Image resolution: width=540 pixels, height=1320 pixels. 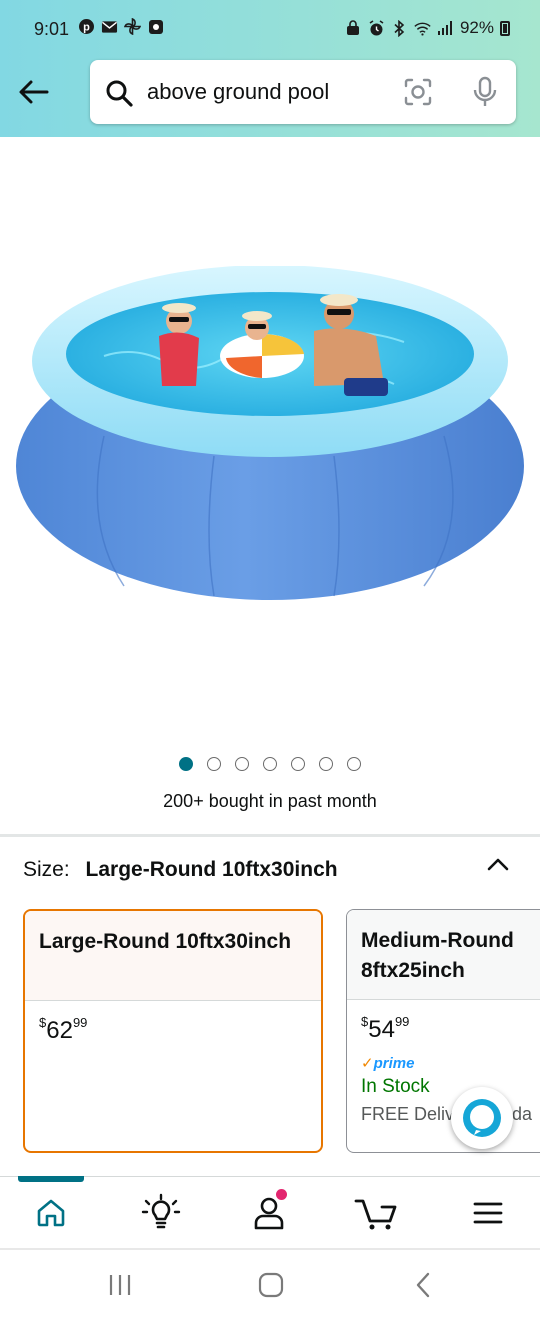 I want to click on svg-text: p, so click(x=86, y=28).